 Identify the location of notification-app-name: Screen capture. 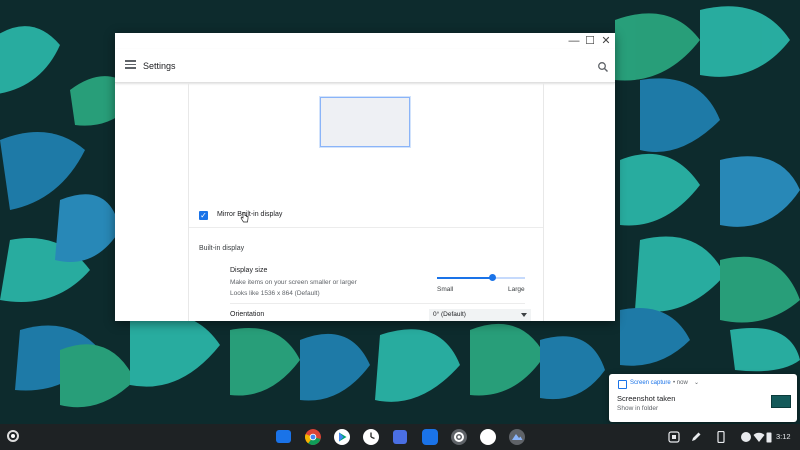
(650, 383).